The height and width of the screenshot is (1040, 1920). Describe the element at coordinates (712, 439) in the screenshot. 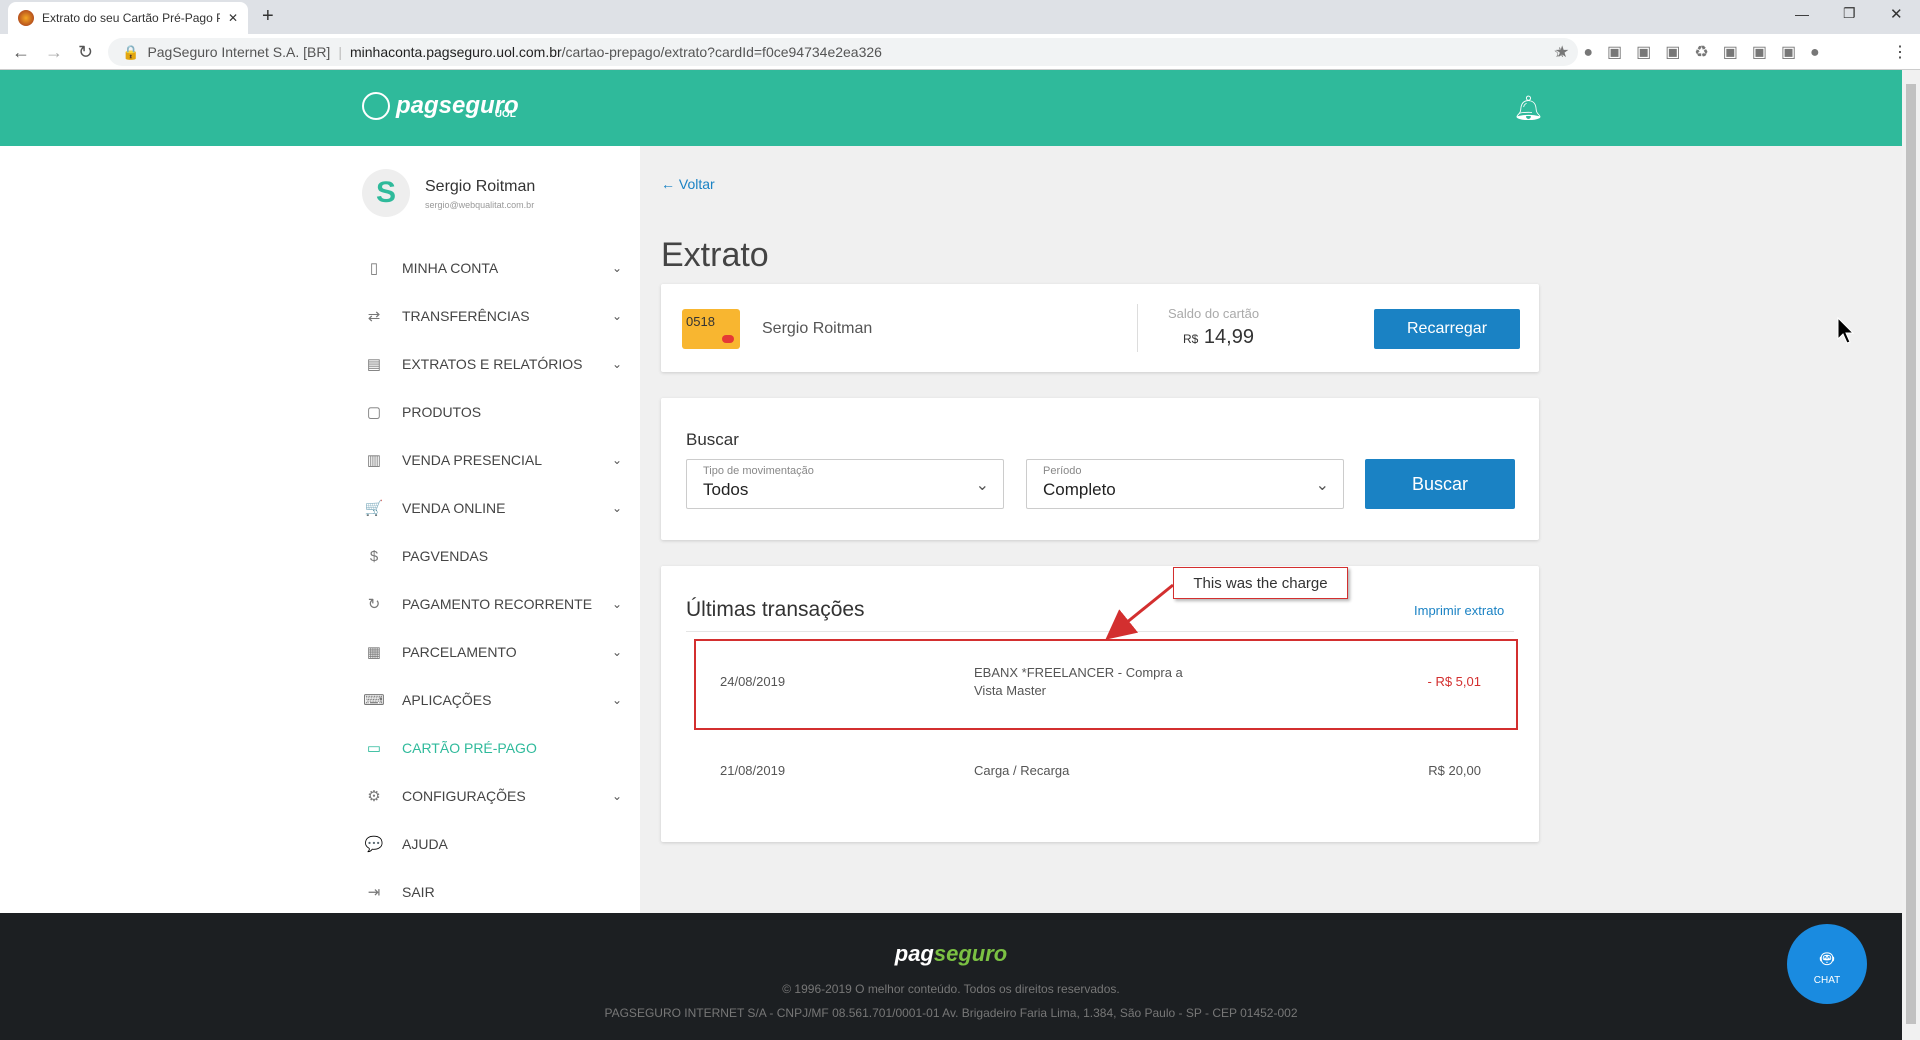

I see `search-title: Buscar` at that location.